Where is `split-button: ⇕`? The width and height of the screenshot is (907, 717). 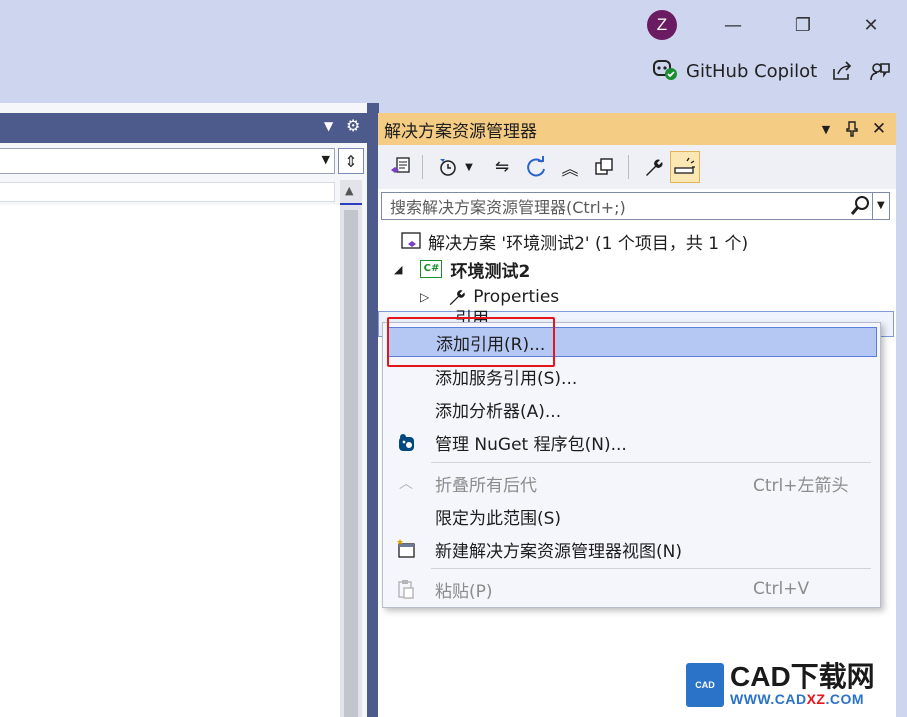
split-button: ⇕ is located at coordinates (351, 161).